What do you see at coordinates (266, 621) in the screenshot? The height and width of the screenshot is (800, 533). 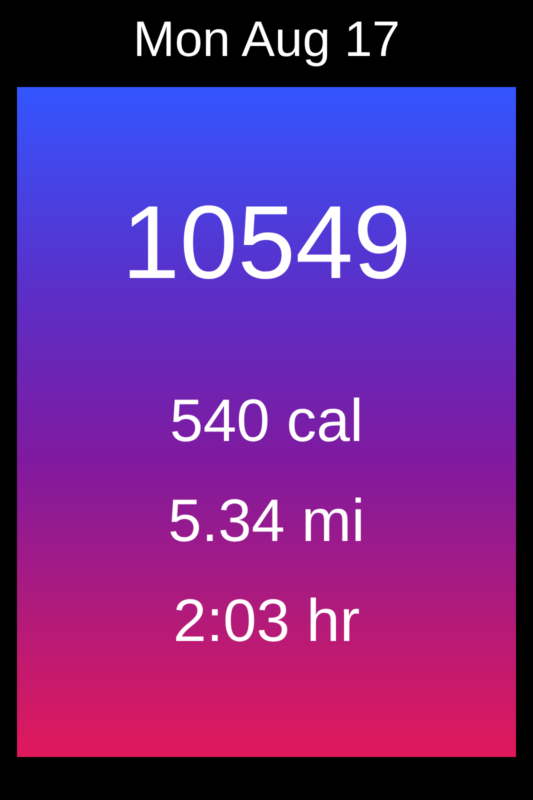 I see `stat-value: 2:03 hr` at bounding box center [266, 621].